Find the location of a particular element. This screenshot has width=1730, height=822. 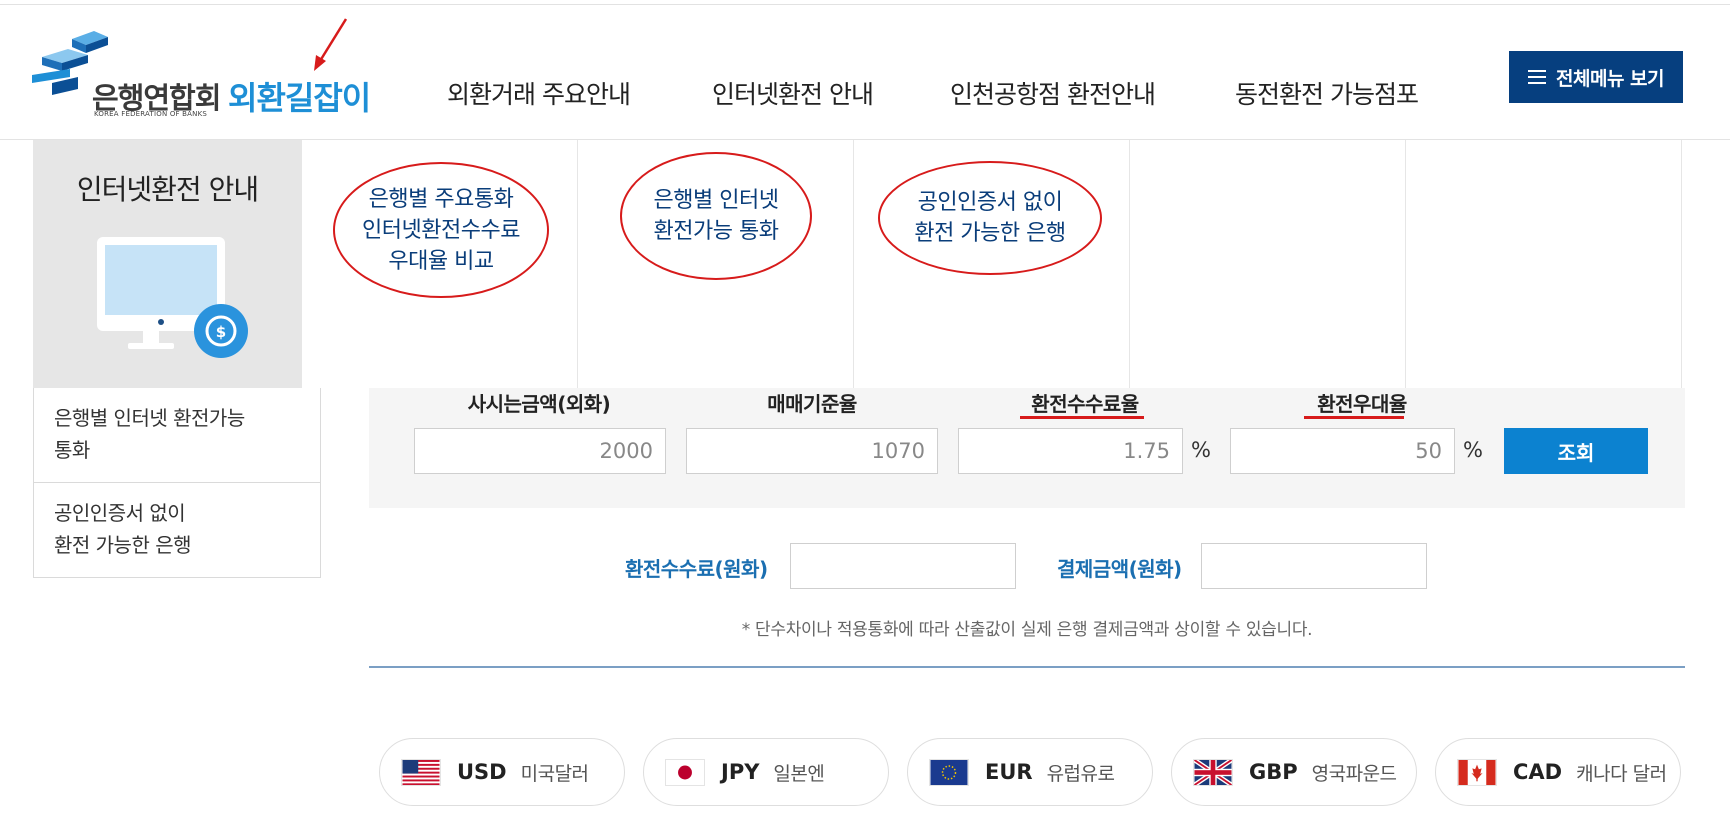

currency-name: 미국달러 is located at coordinates (554, 773).